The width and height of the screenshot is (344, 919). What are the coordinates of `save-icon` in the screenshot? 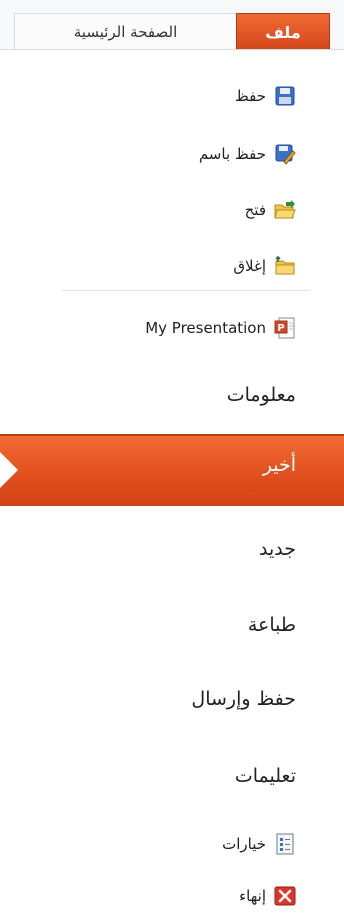 It's located at (285, 96).